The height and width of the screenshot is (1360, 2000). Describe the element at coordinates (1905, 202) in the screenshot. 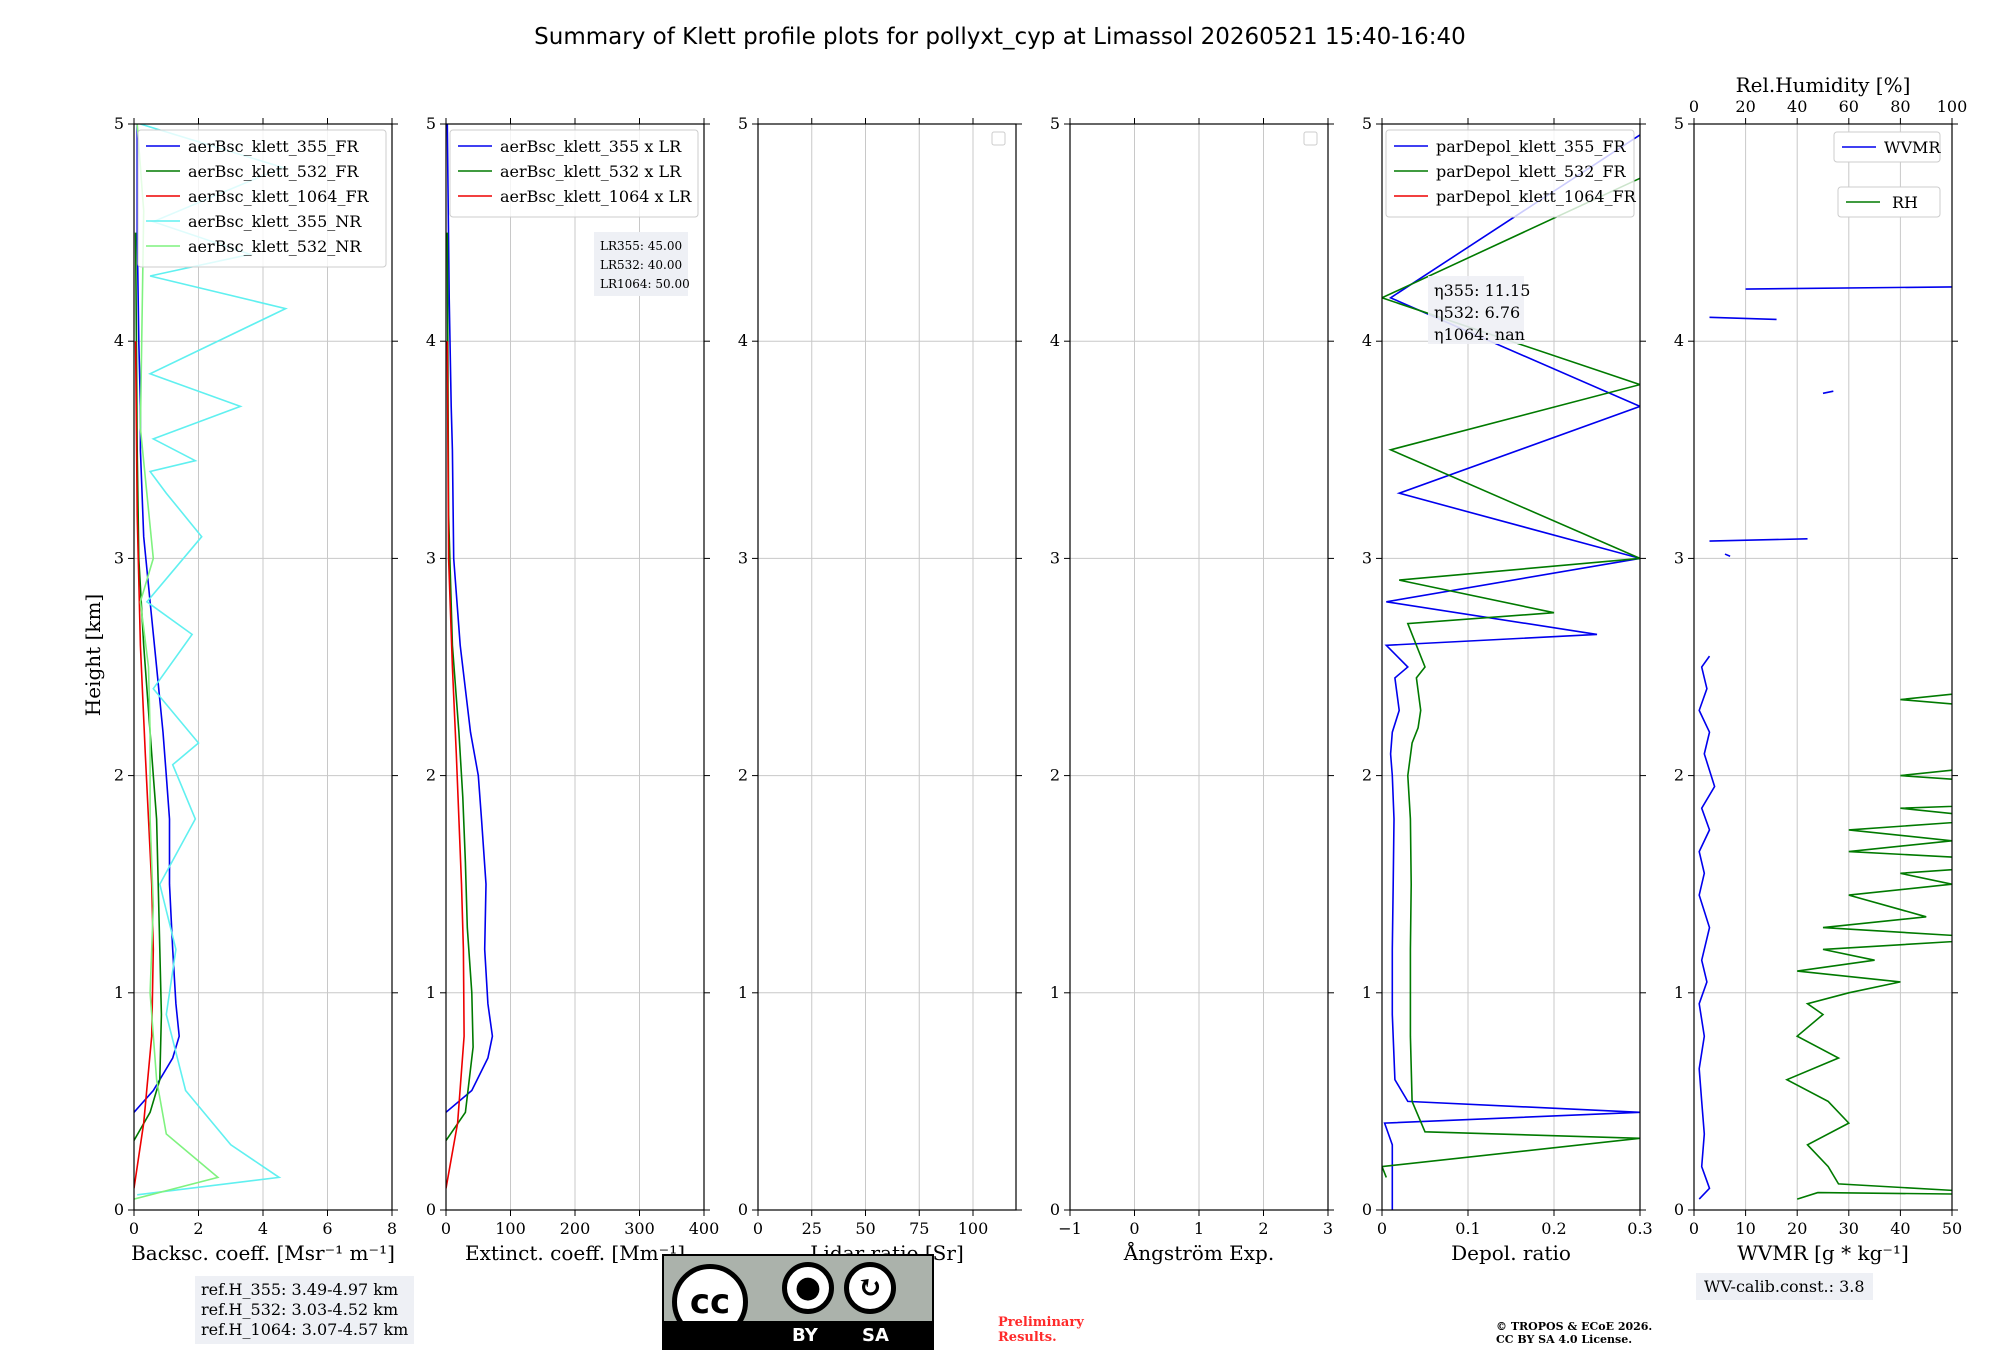

I see `legend-label: RH` at that location.